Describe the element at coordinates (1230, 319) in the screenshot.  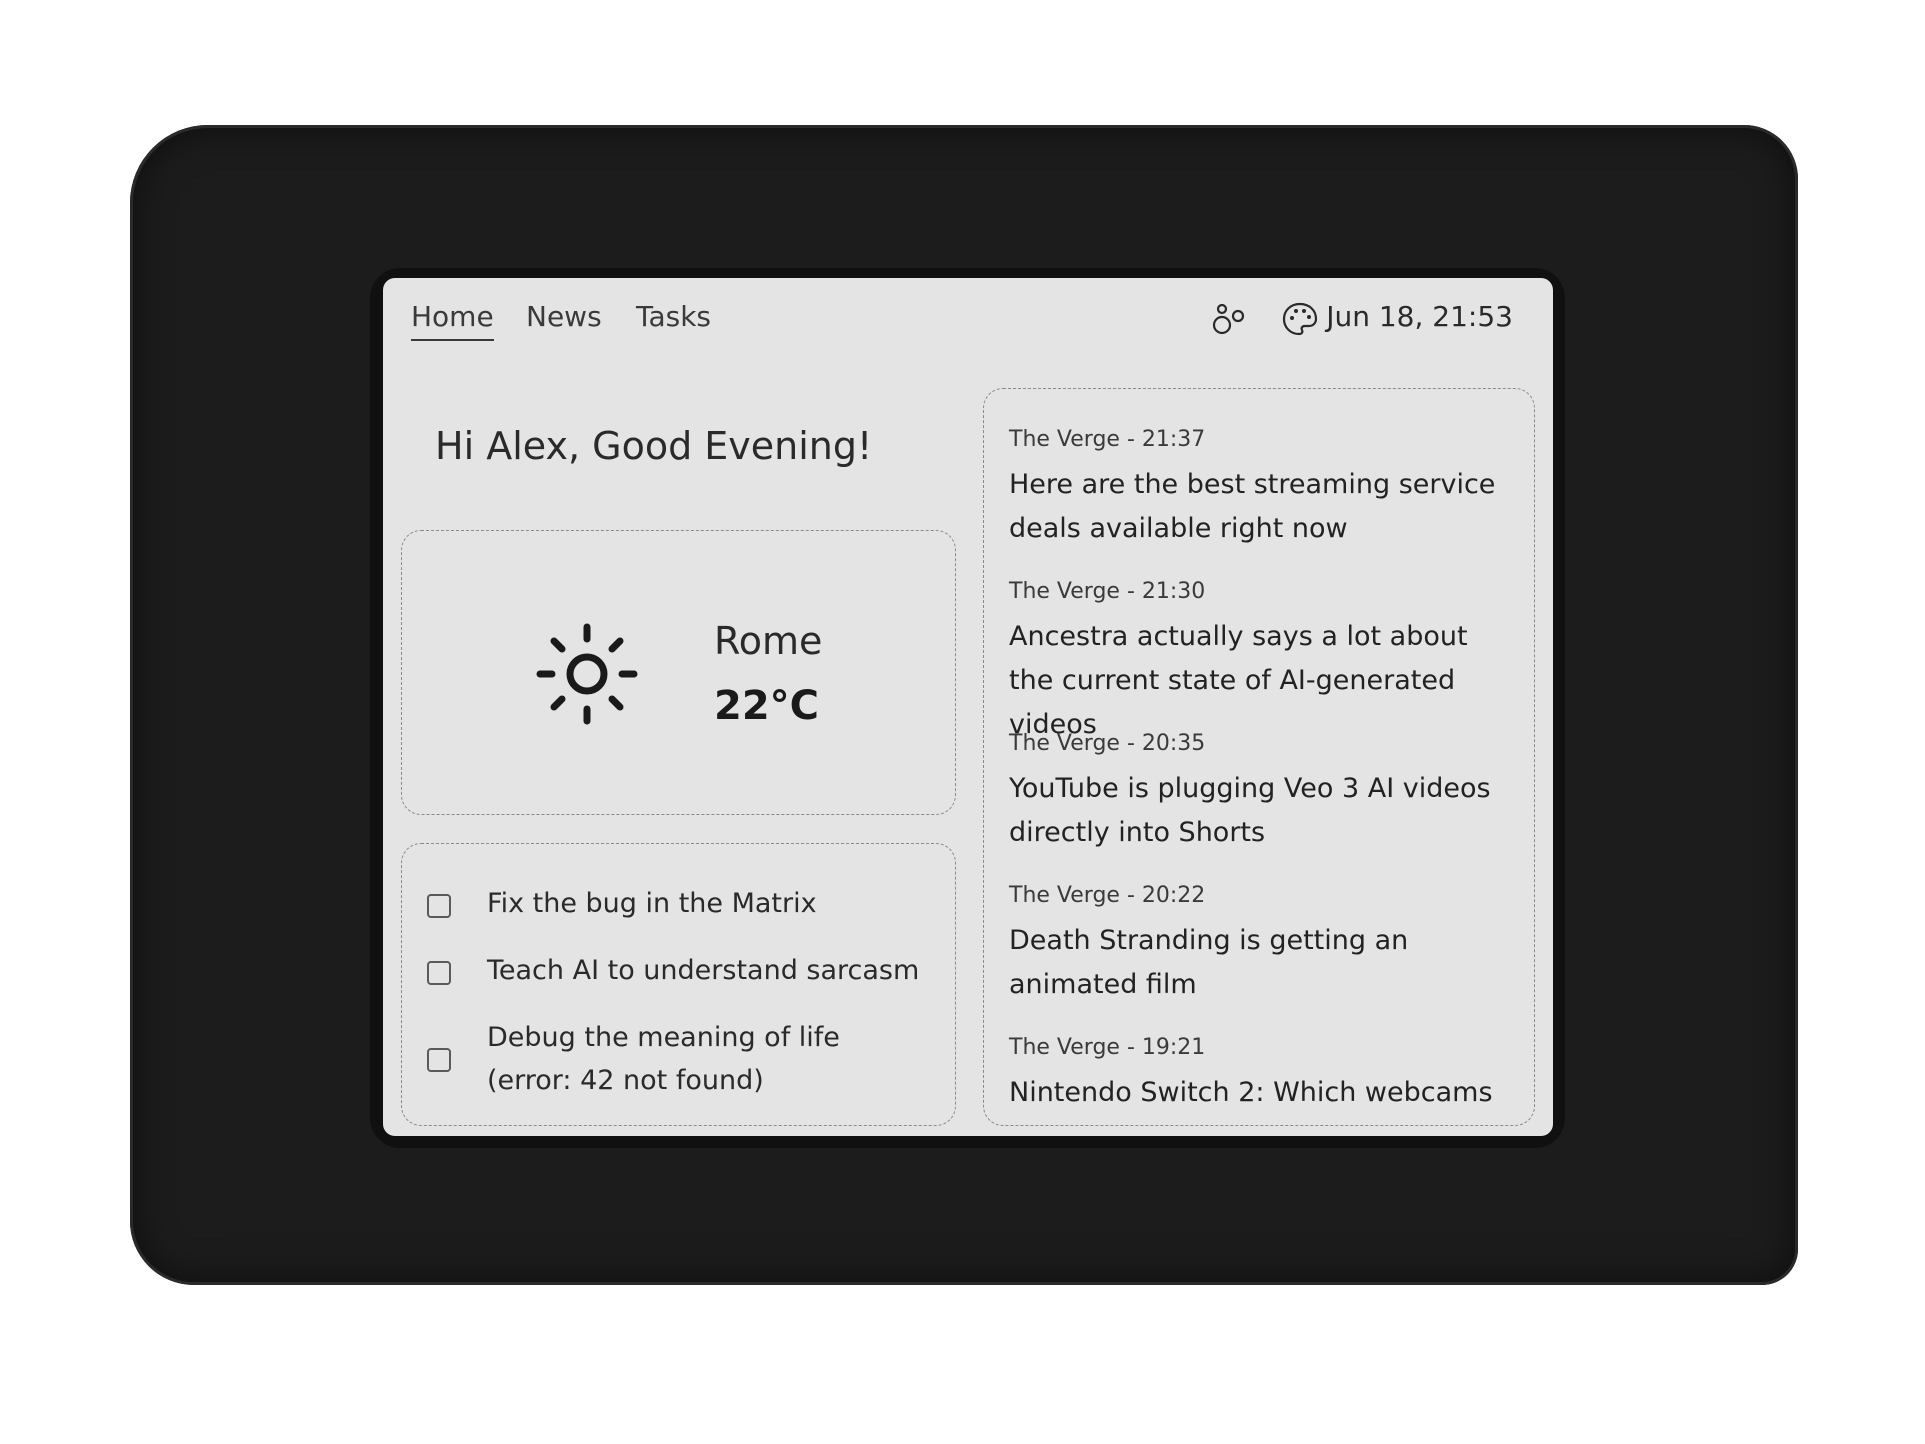
I see `bubbles-icon` at that location.